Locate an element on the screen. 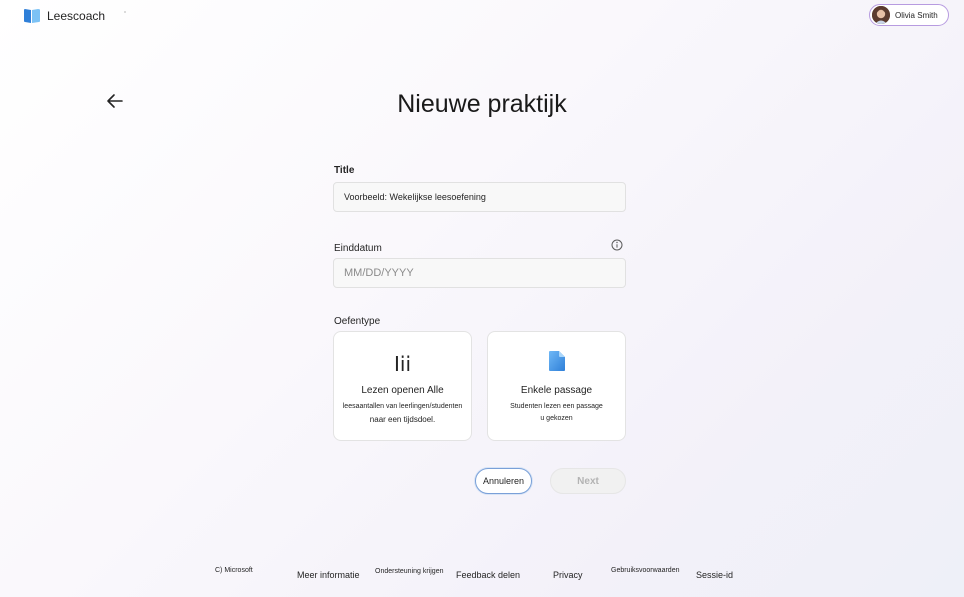 This screenshot has width=964, height=597. footer-link-support: Ondersteuning krijgen is located at coordinates (409, 571).